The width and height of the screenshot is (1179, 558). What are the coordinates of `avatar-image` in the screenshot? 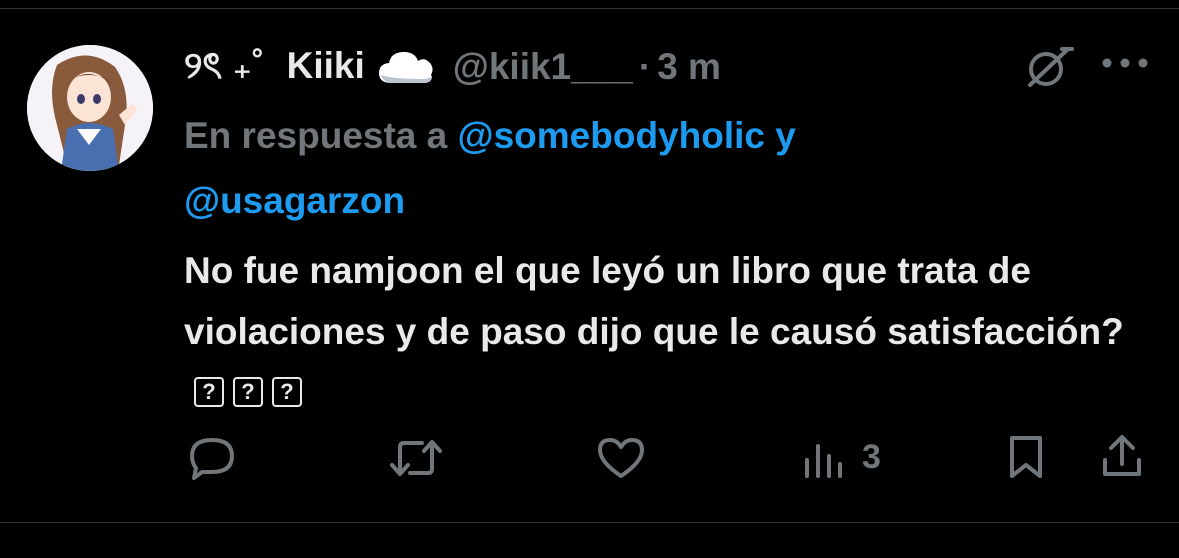 It's located at (90, 108).